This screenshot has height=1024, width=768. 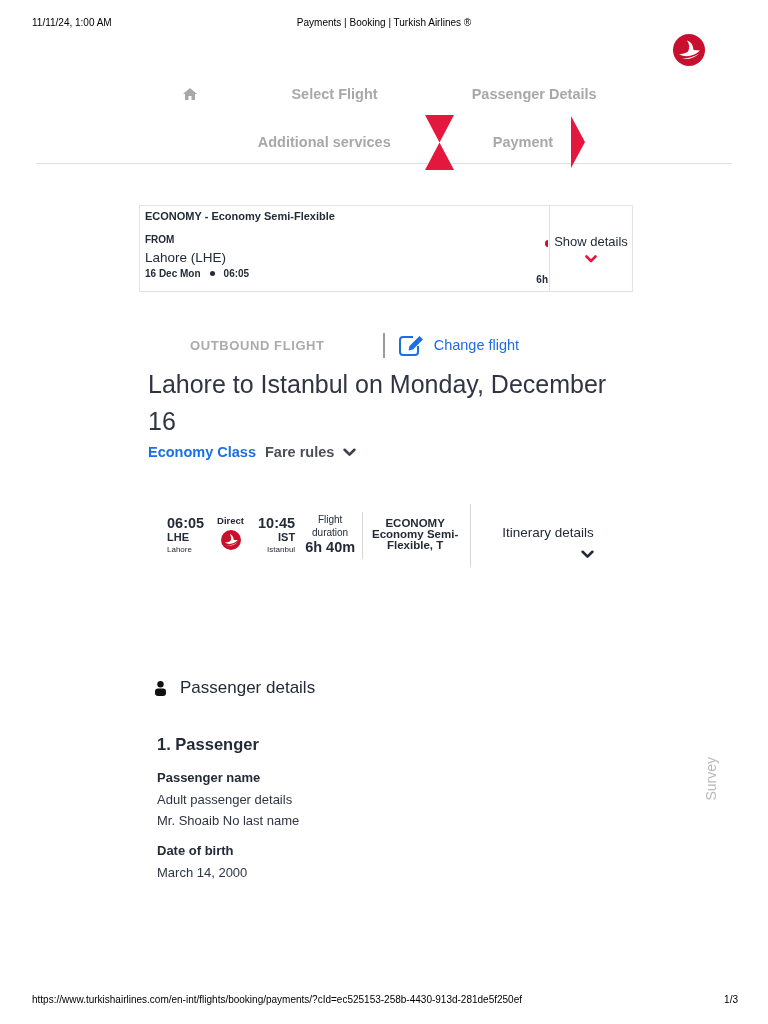 I want to click on field-value: Mr. Shoaib No last name, so click(x=229, y=821).